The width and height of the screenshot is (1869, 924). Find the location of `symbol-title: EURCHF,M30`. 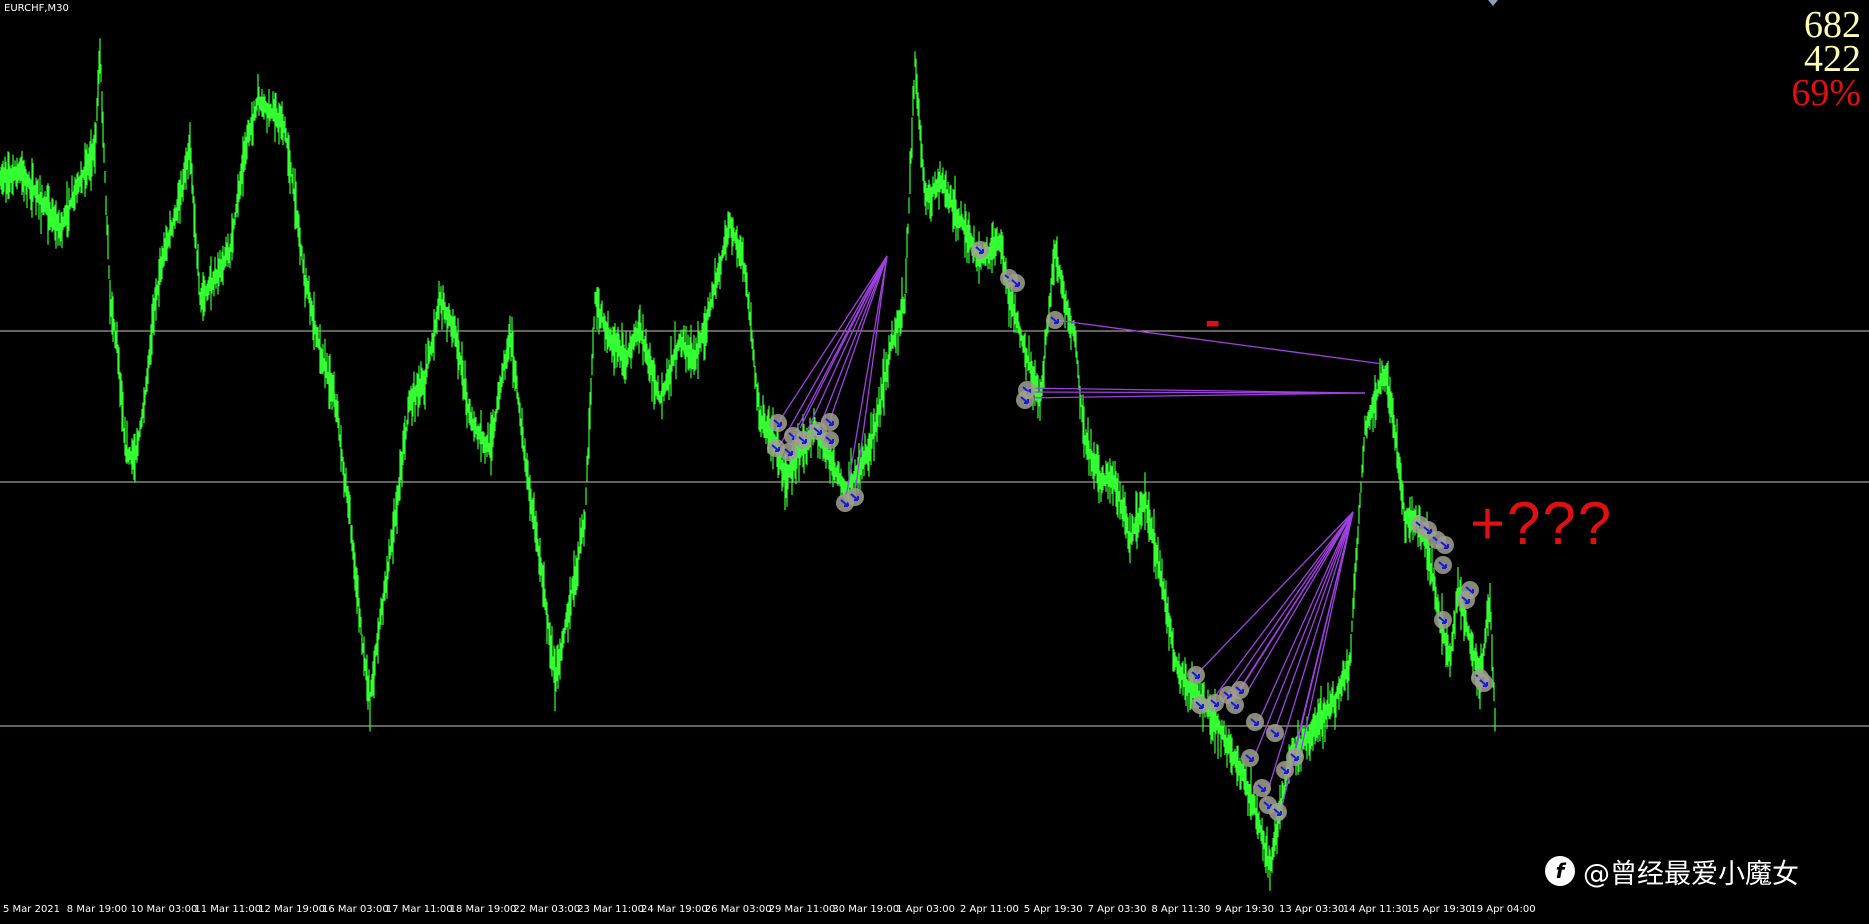

symbol-title: EURCHF,M30 is located at coordinates (36, 8).